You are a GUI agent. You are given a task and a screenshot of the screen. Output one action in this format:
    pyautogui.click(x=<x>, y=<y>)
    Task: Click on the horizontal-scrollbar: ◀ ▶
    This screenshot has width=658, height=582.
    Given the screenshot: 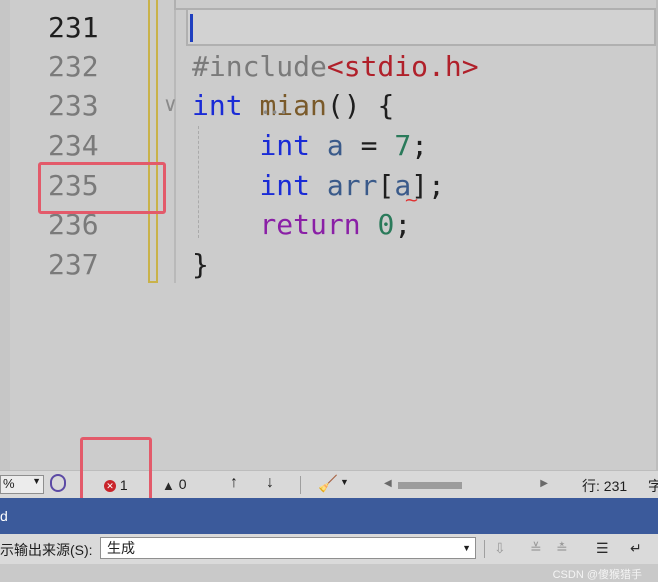 What is the action you would take?
    pyautogui.click(x=466, y=485)
    